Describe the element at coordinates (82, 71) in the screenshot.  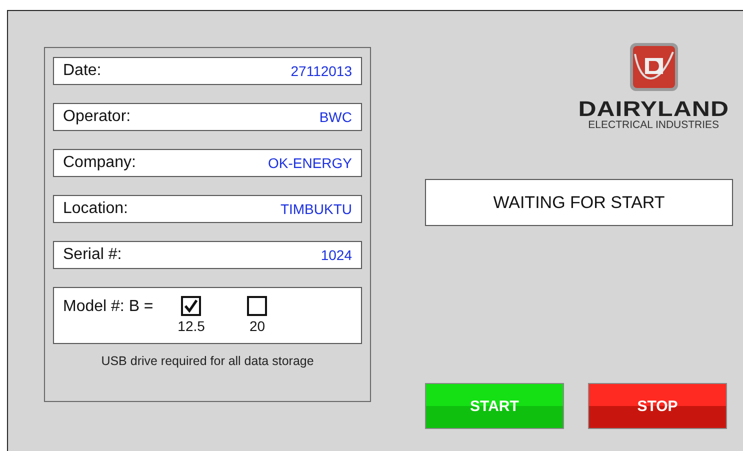
I see `field-label: Date:` at that location.